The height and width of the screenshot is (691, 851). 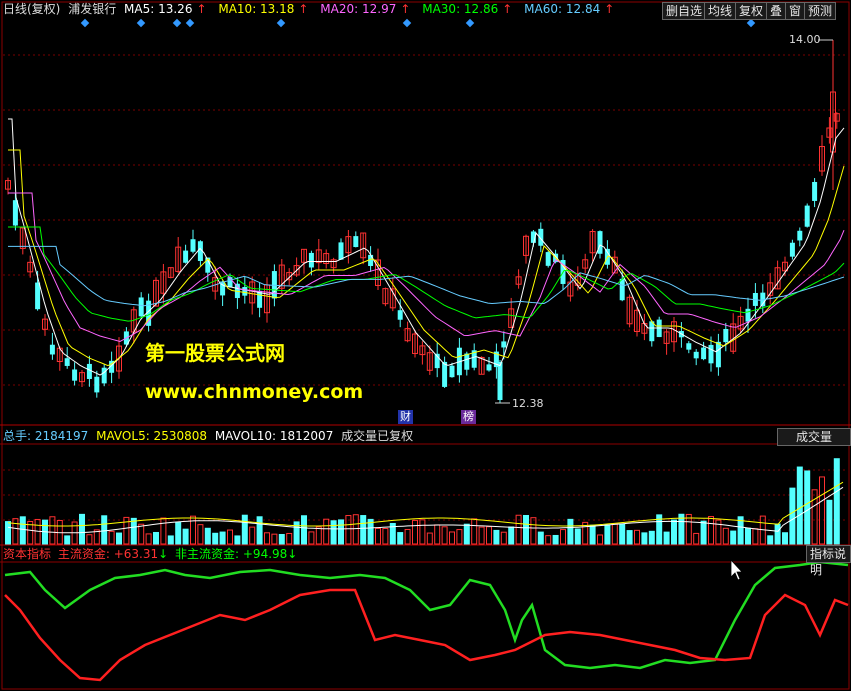 What do you see at coordinates (828, 561) in the screenshot?
I see `indicator-help-button: 指标说明` at bounding box center [828, 561].